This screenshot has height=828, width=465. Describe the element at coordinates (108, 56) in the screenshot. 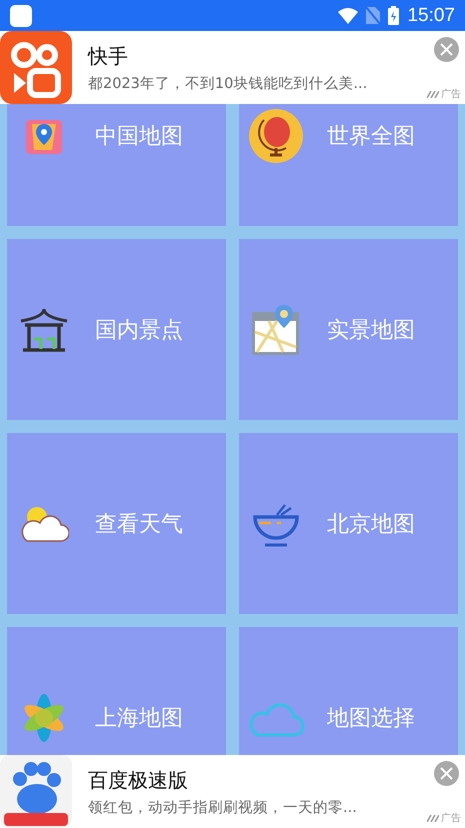

I see `ad-title: 快手` at that location.